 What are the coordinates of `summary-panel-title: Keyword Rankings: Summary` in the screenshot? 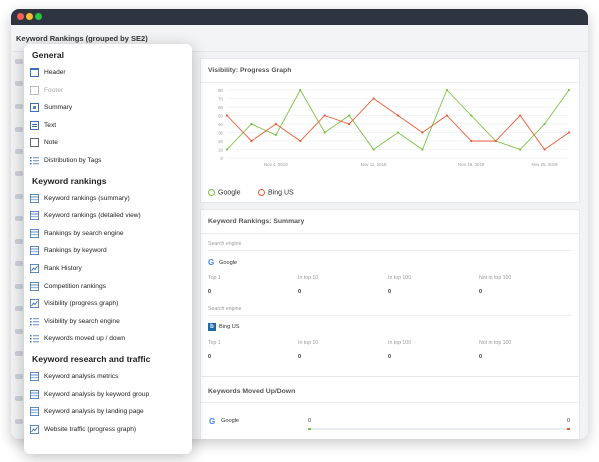 It's located at (256, 221).